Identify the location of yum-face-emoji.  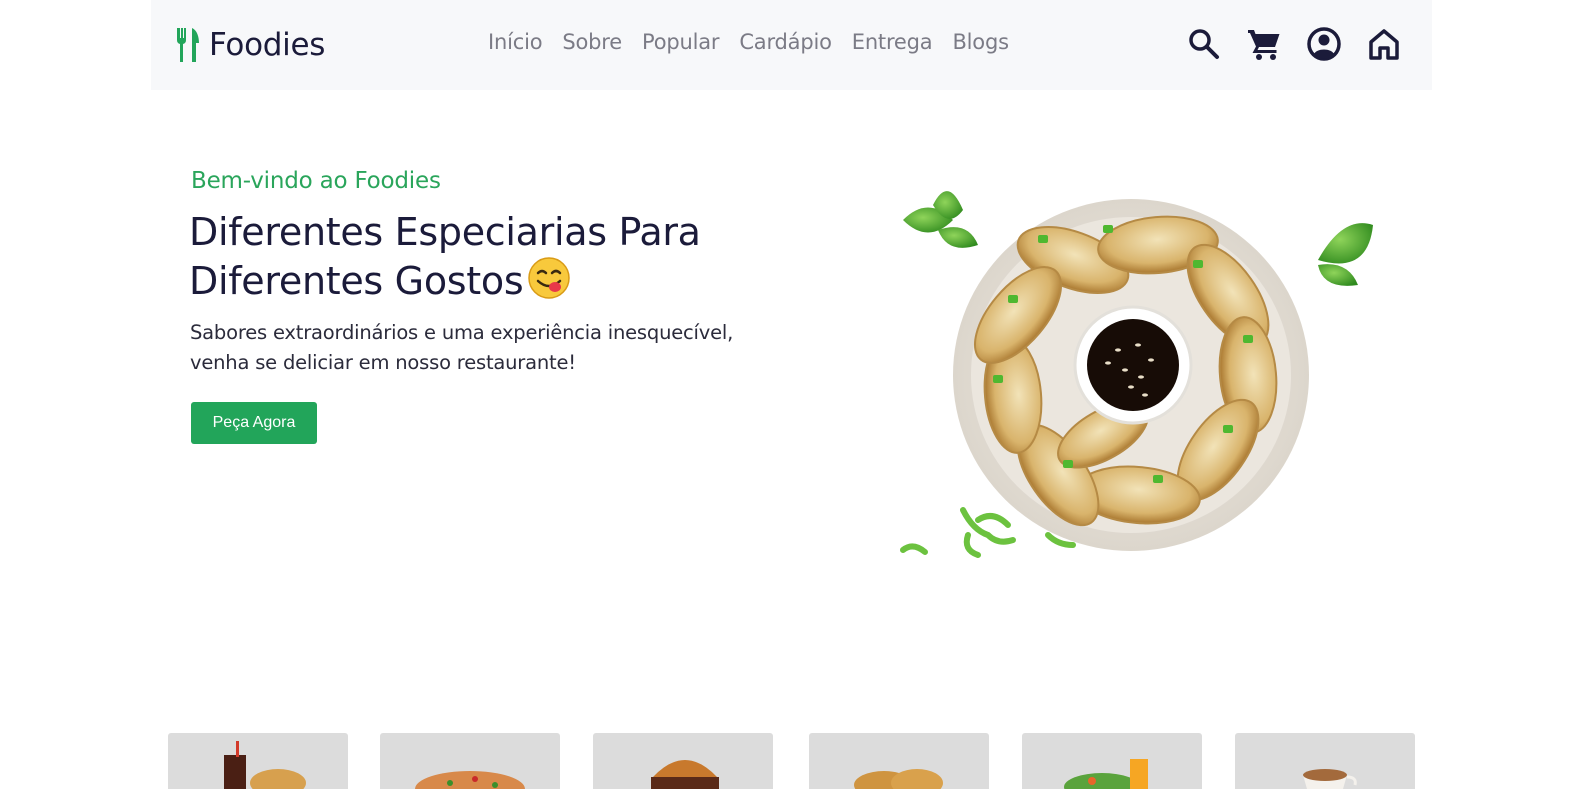
(549, 278).